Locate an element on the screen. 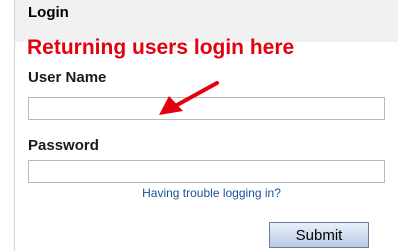  password-input is located at coordinates (206, 171).